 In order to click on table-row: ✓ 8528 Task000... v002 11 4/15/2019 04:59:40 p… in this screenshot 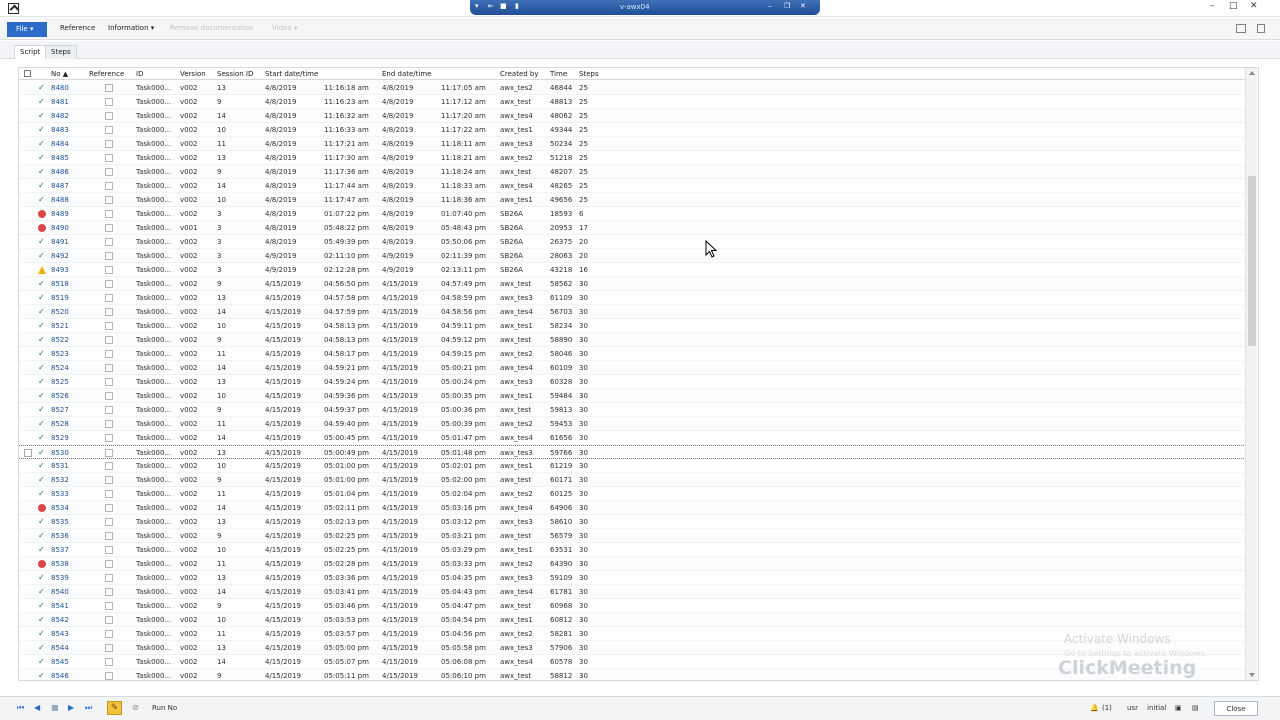, I will do `click(634, 424)`.